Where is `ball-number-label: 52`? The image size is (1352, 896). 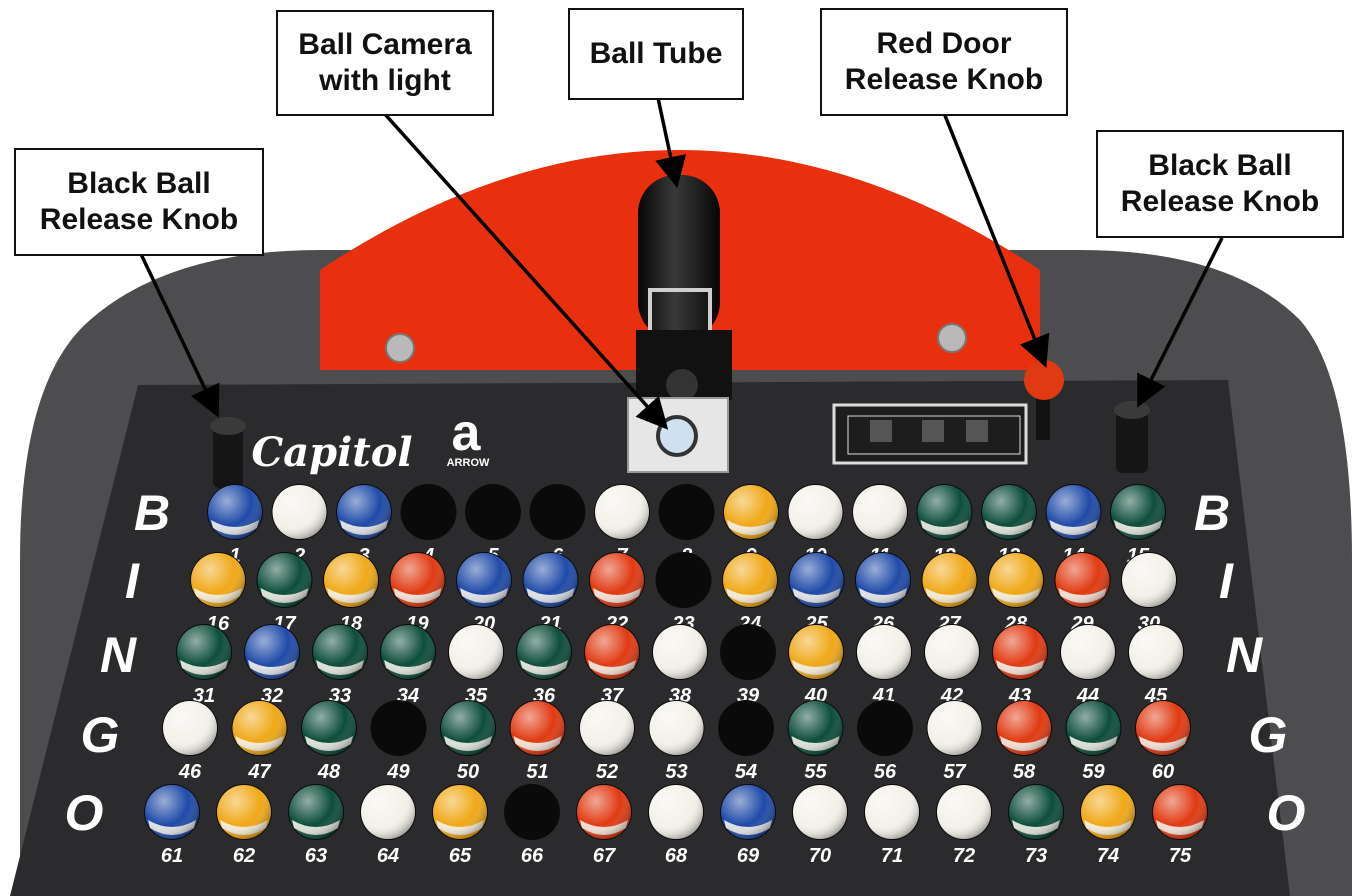 ball-number-label: 52 is located at coordinates (607, 772).